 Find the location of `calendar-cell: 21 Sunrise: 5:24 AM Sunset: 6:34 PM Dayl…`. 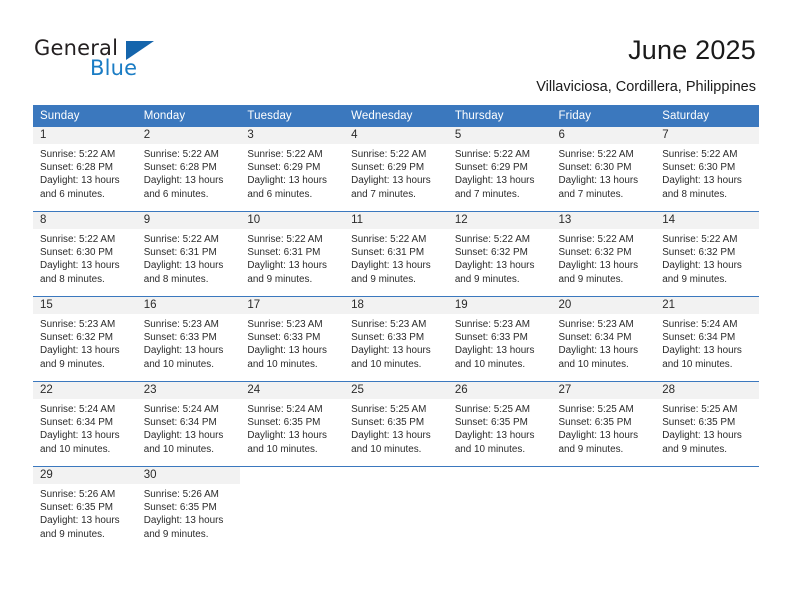

calendar-cell: 21 Sunrise: 5:24 AM Sunset: 6:34 PM Dayl… is located at coordinates (707, 339).